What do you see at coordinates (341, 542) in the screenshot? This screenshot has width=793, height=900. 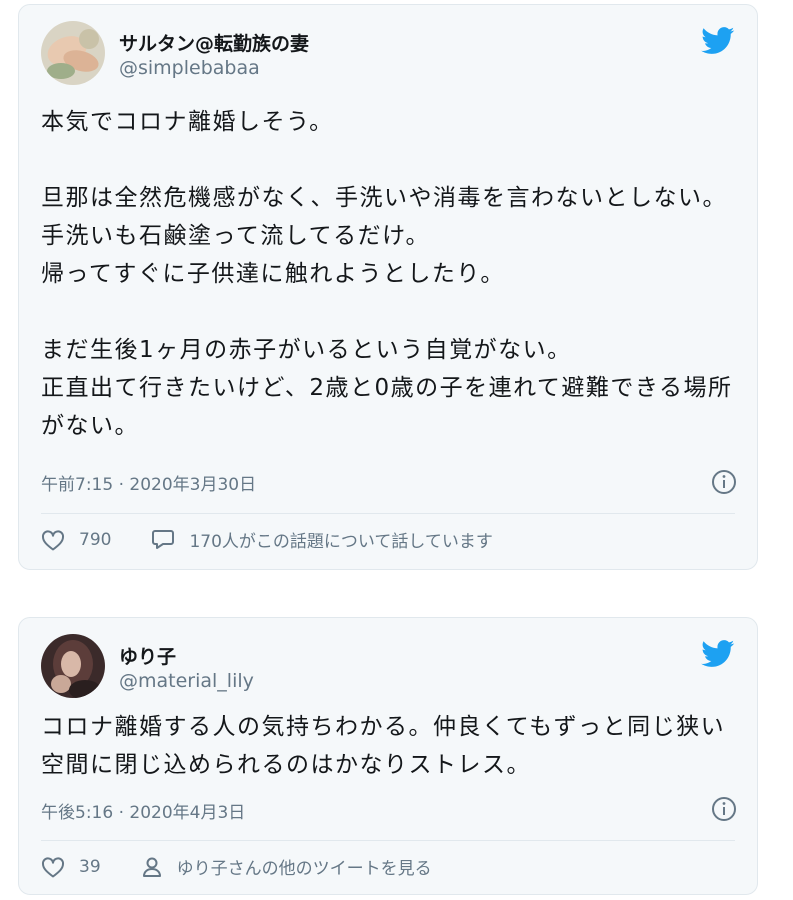 I see `conversation-text: 170人がこの話題について話しています` at bounding box center [341, 542].